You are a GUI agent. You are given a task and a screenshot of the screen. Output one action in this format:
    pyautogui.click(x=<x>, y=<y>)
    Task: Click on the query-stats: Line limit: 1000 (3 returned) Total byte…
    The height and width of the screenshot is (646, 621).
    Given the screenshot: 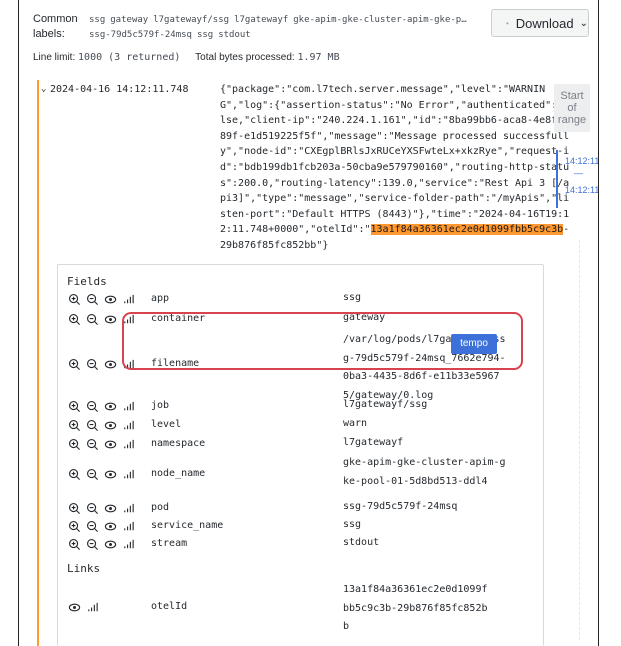 What is the action you would take?
    pyautogui.click(x=186, y=57)
    